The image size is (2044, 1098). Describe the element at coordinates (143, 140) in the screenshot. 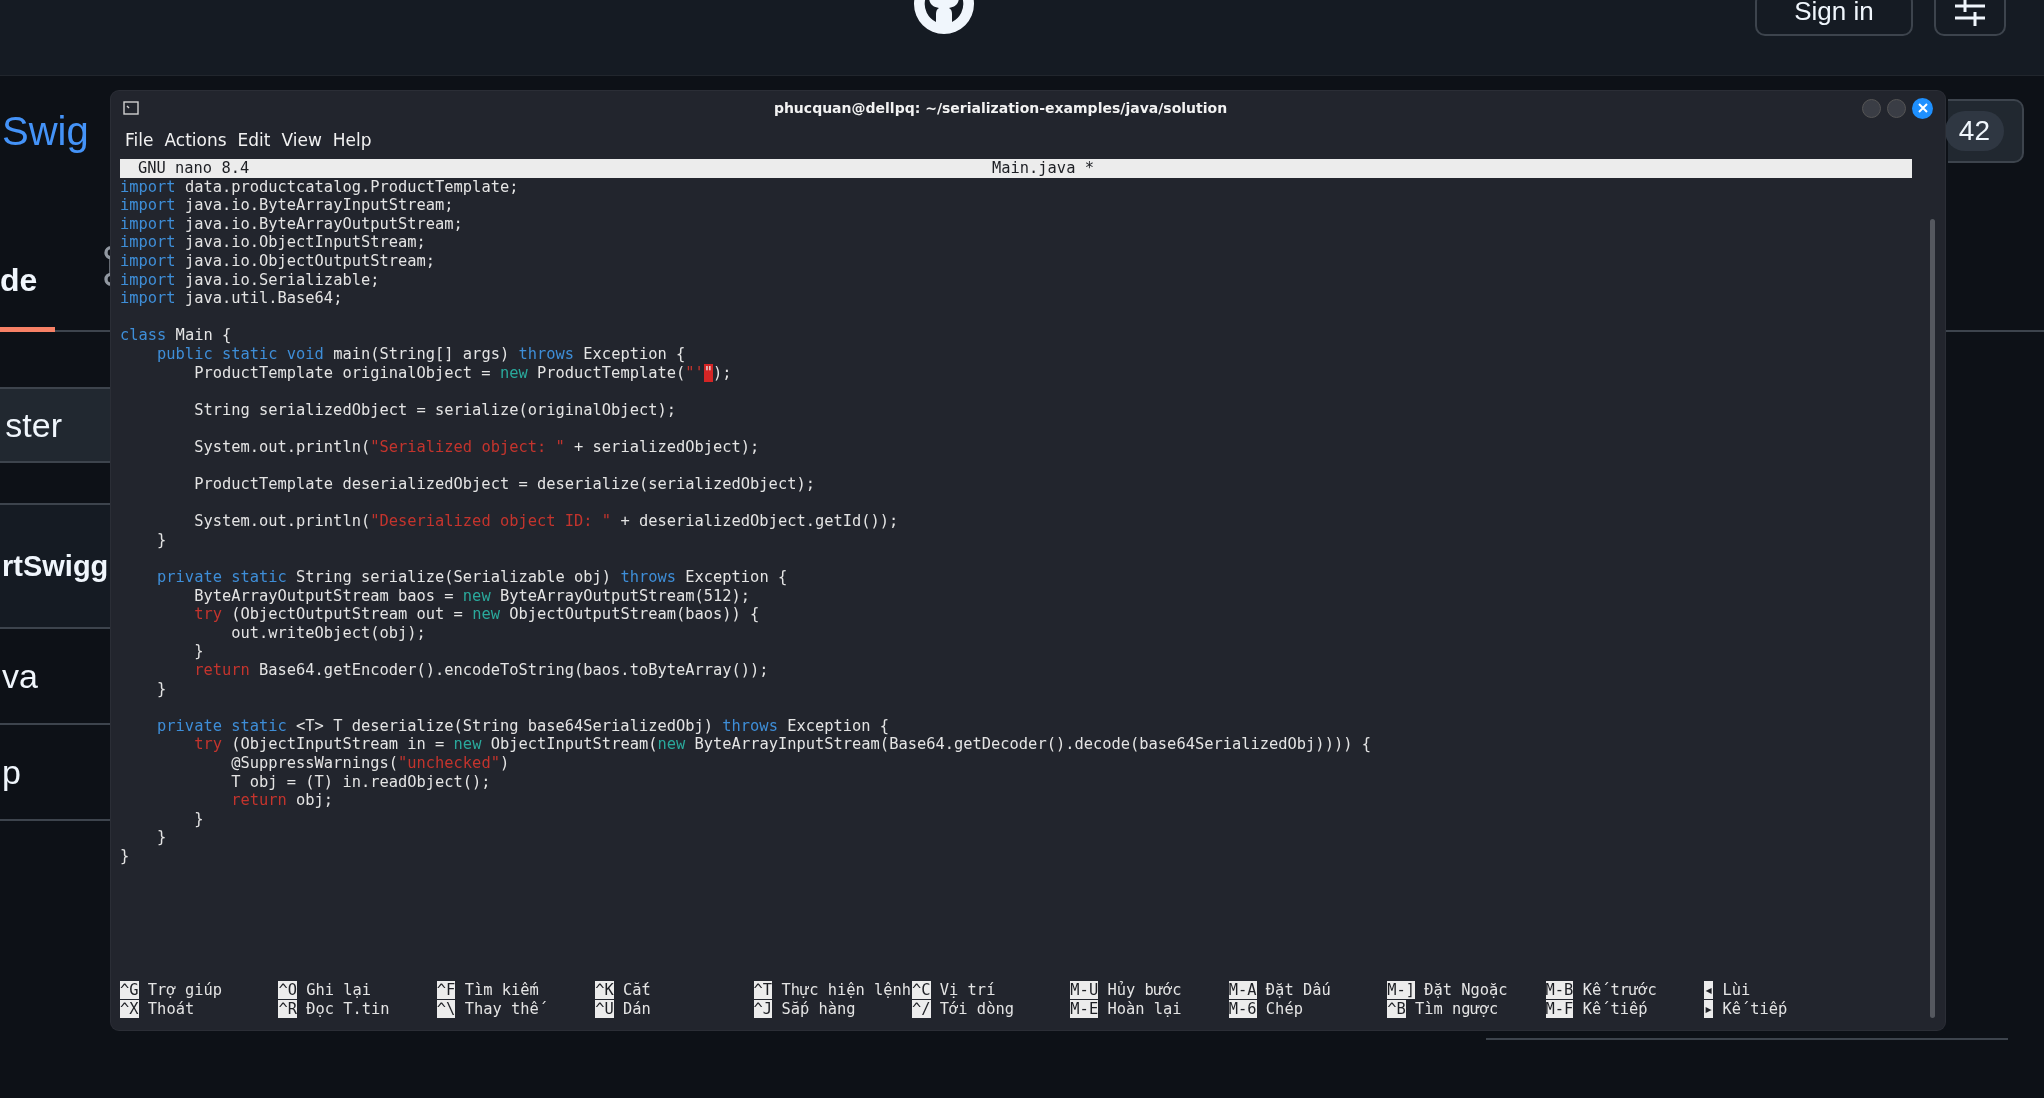

I see `menu-item: File` at that location.